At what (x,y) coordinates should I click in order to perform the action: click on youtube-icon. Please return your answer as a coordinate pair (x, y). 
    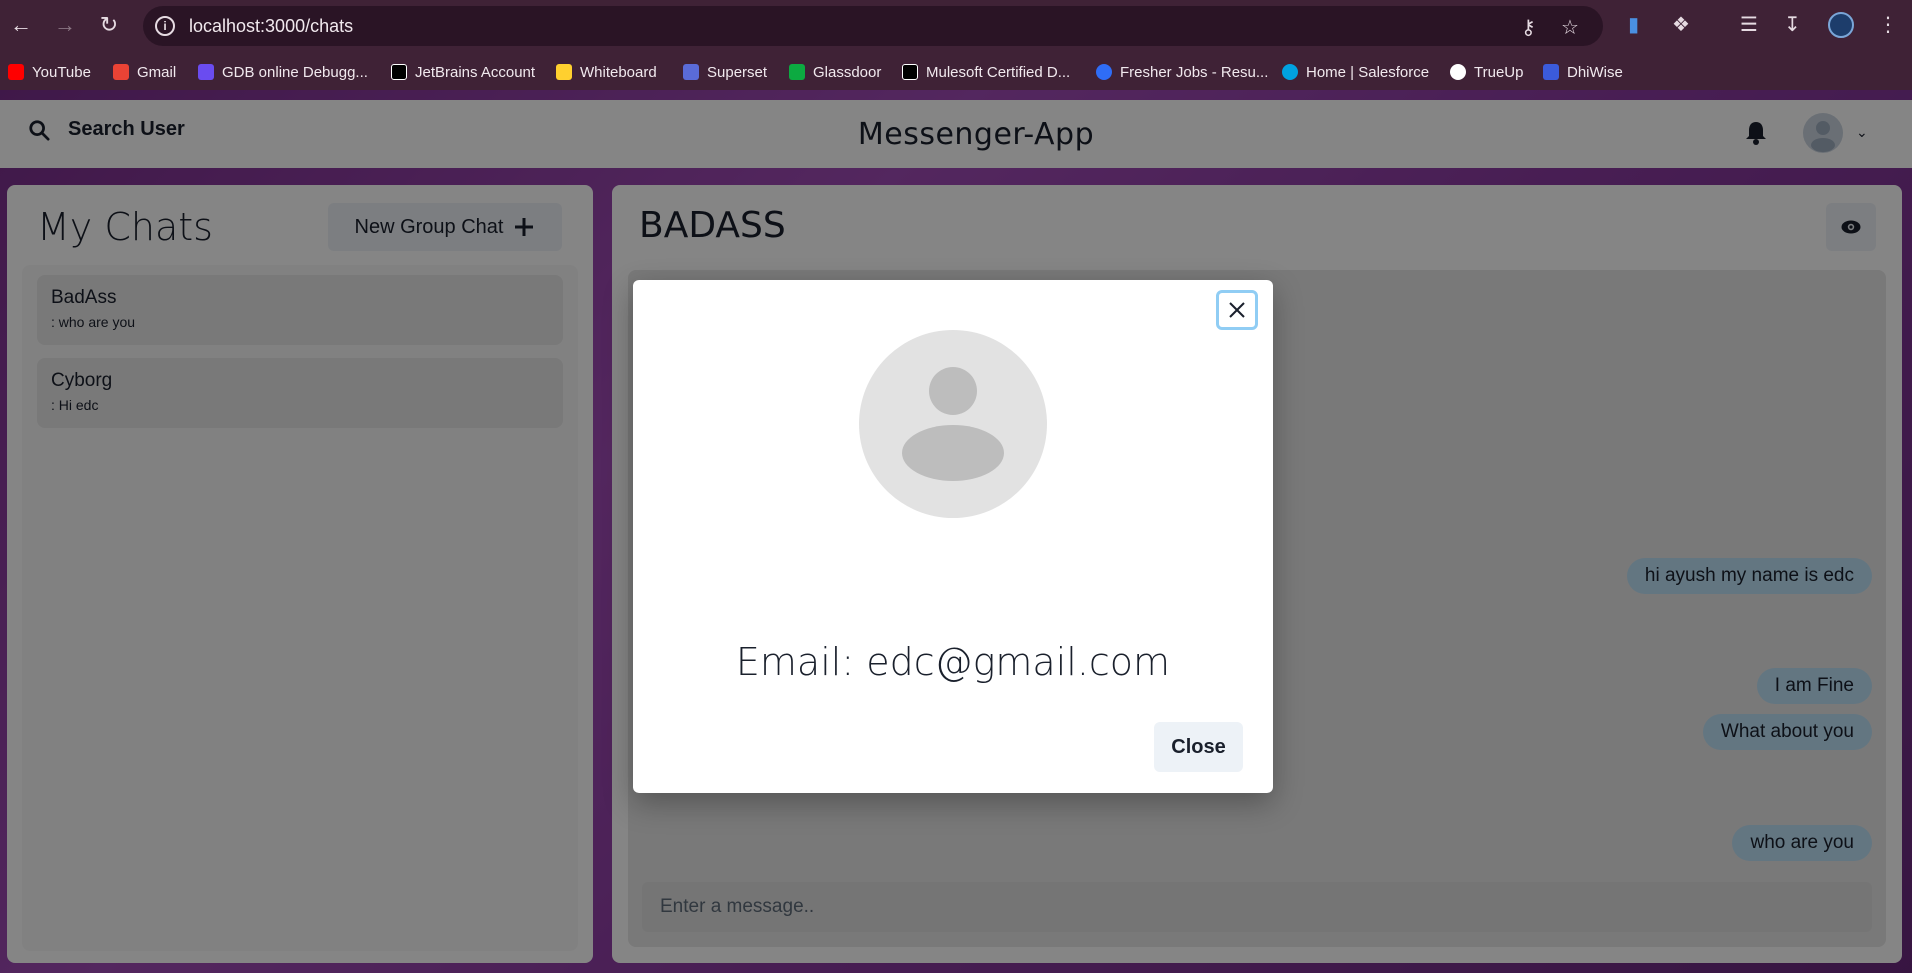
    Looking at the image, I should click on (16, 72).